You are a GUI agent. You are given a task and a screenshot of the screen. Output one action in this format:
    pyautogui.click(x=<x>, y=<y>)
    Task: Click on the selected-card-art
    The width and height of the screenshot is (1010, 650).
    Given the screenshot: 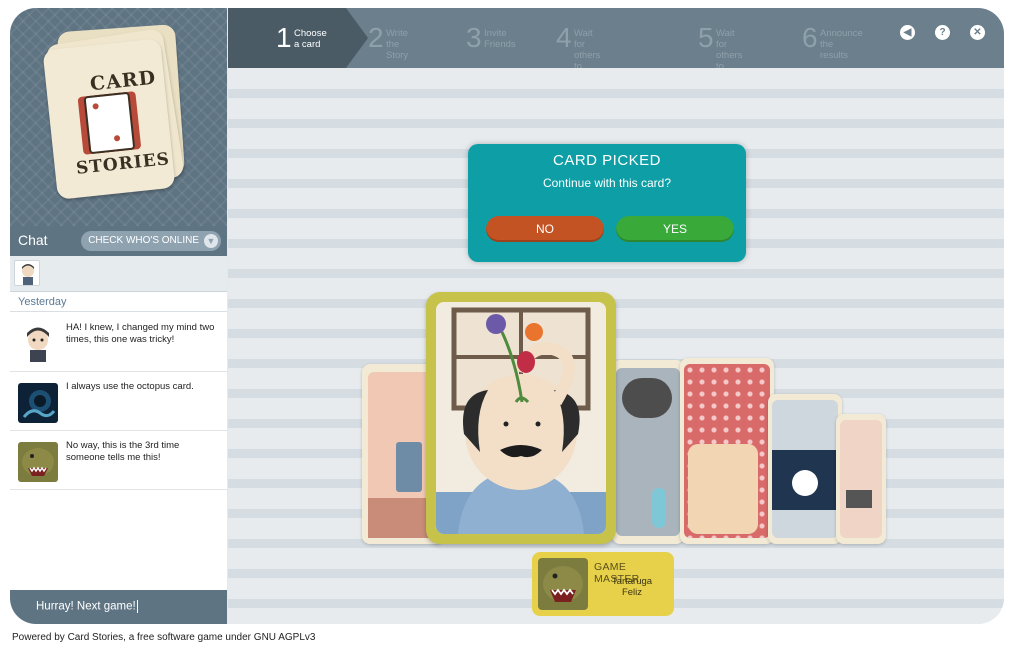 What is the action you would take?
    pyautogui.click(x=521, y=418)
    